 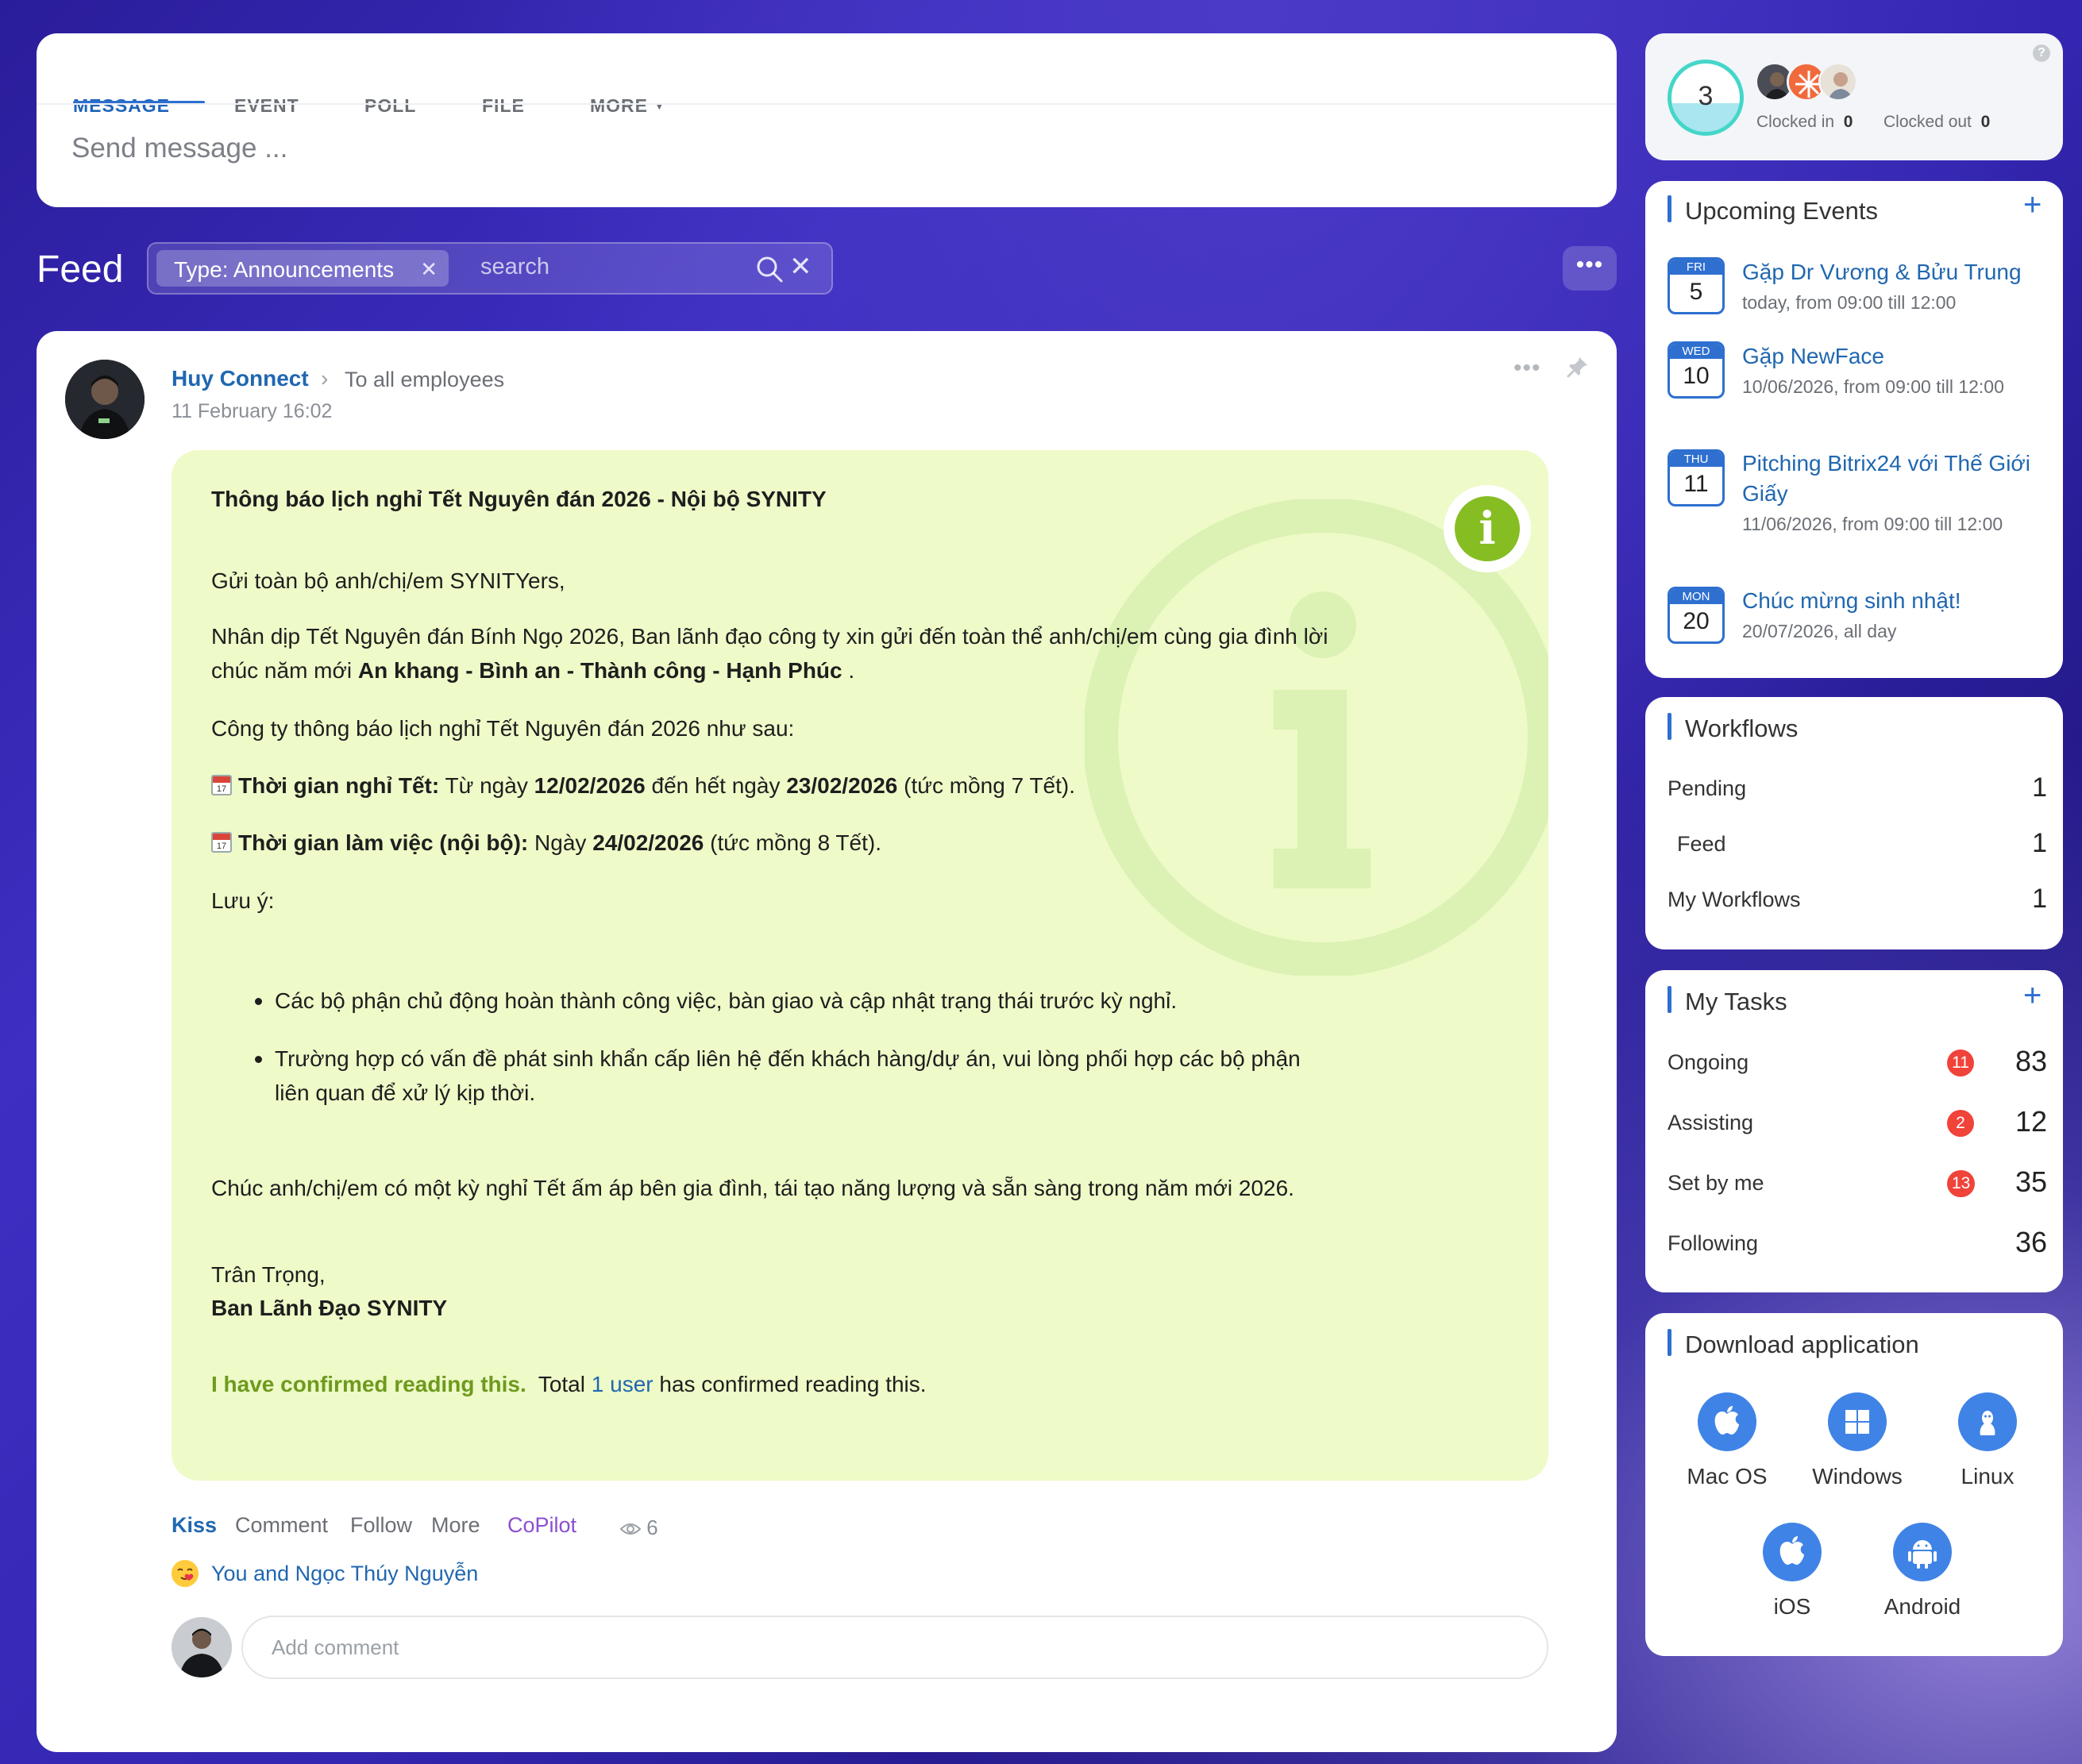 What do you see at coordinates (1792, 1606) in the screenshot?
I see `download-label: iOS` at bounding box center [1792, 1606].